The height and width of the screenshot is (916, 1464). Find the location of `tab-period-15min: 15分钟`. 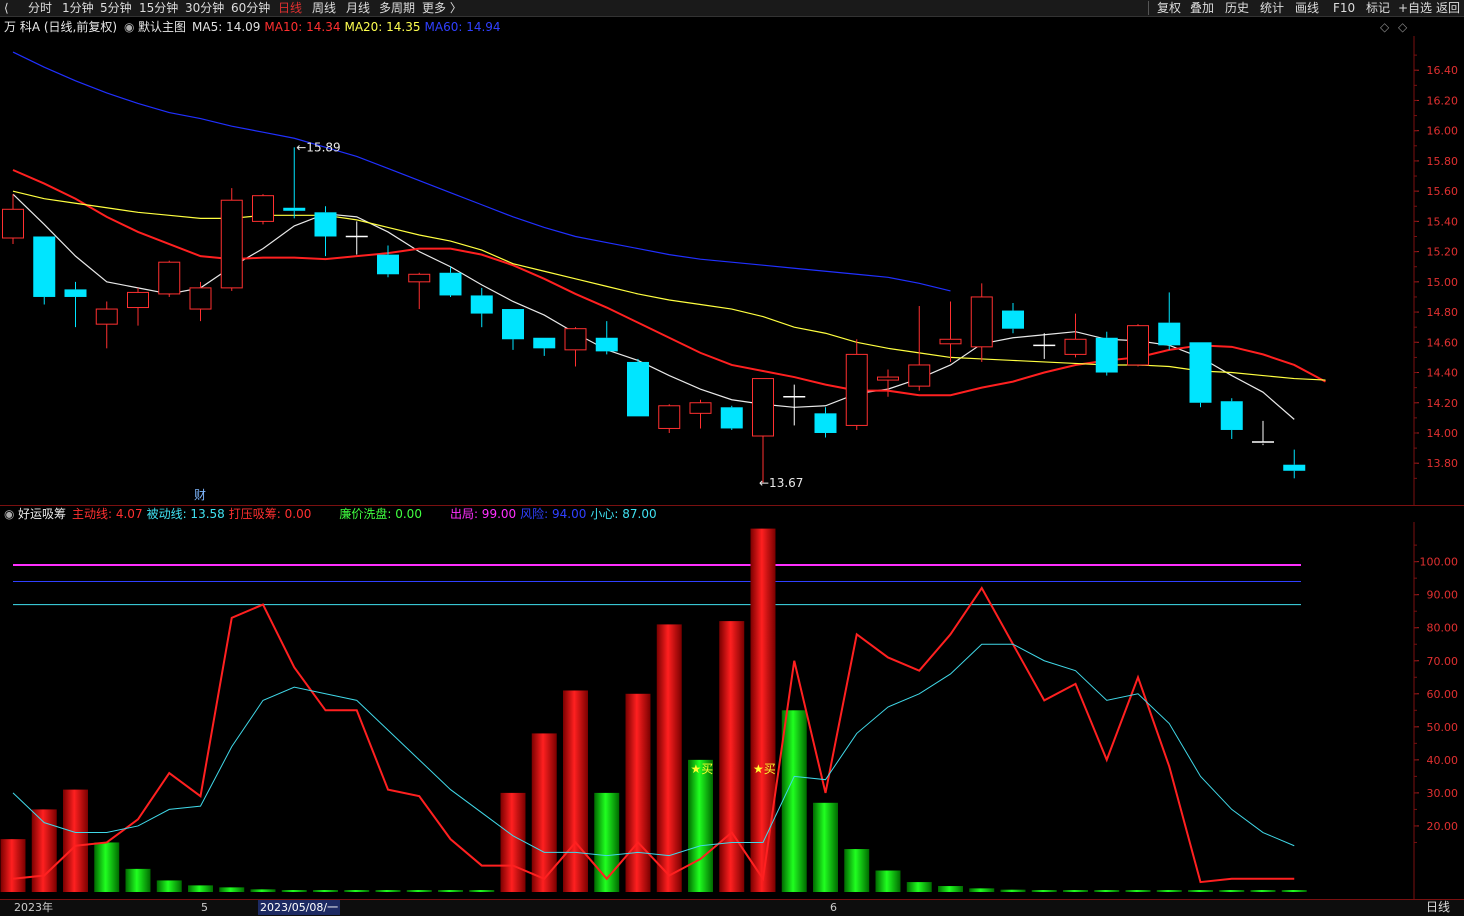

tab-period-15min: 15分钟 is located at coordinates (158, 8).